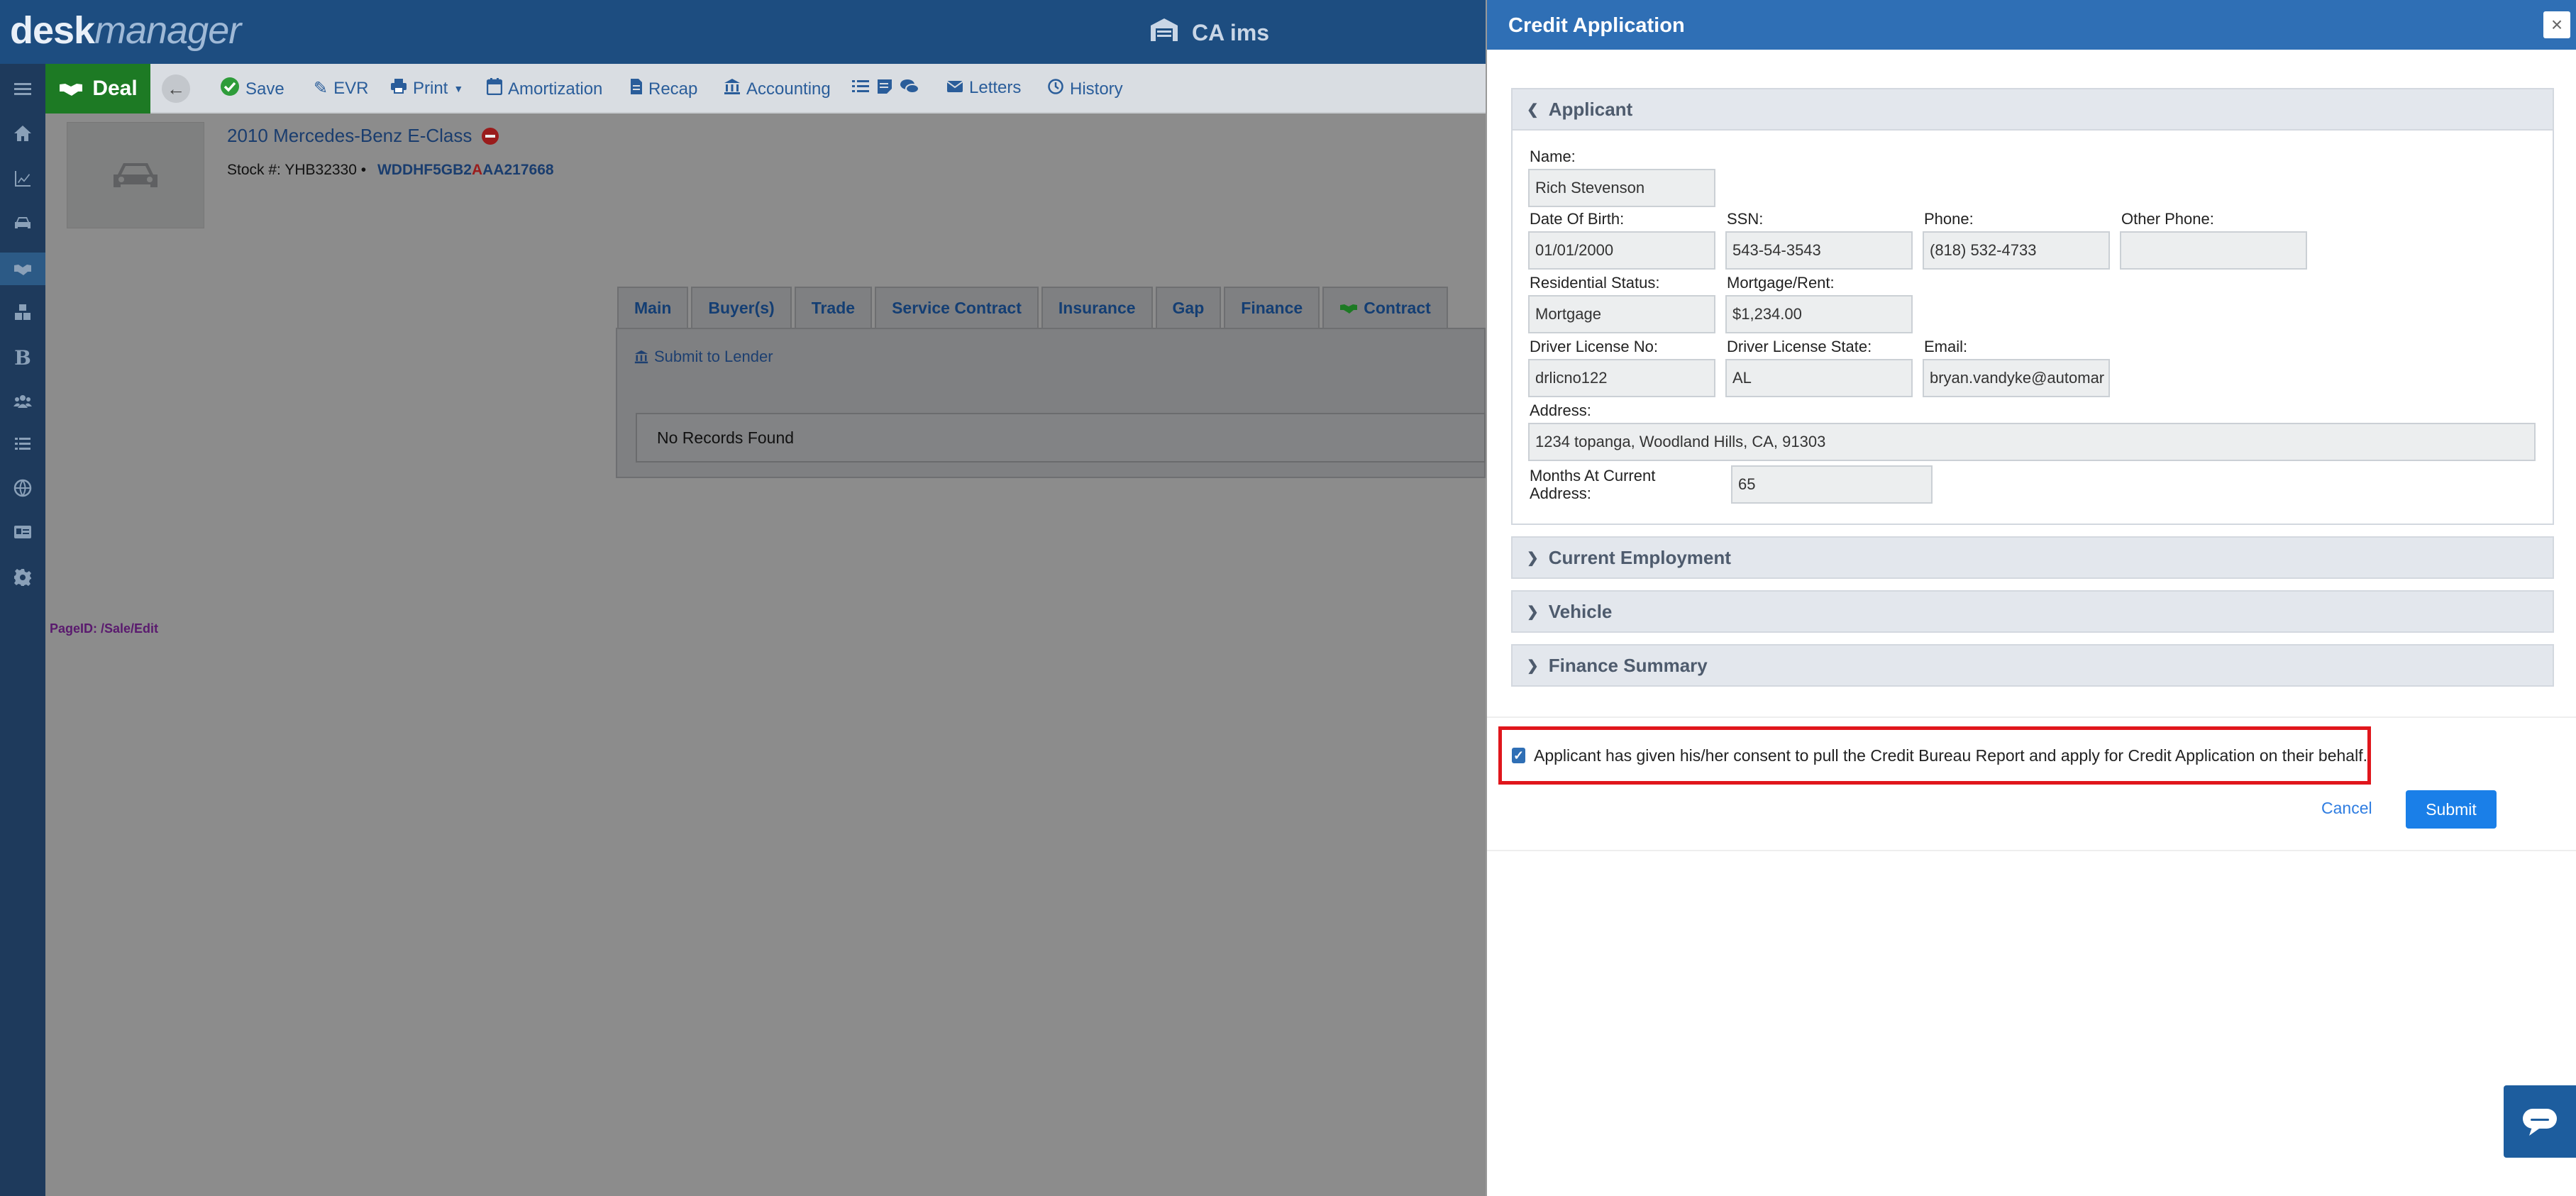 The width and height of the screenshot is (2576, 1196). Describe the element at coordinates (1533, 109) in the screenshot. I see `chevron-down-icon: ❮` at that location.